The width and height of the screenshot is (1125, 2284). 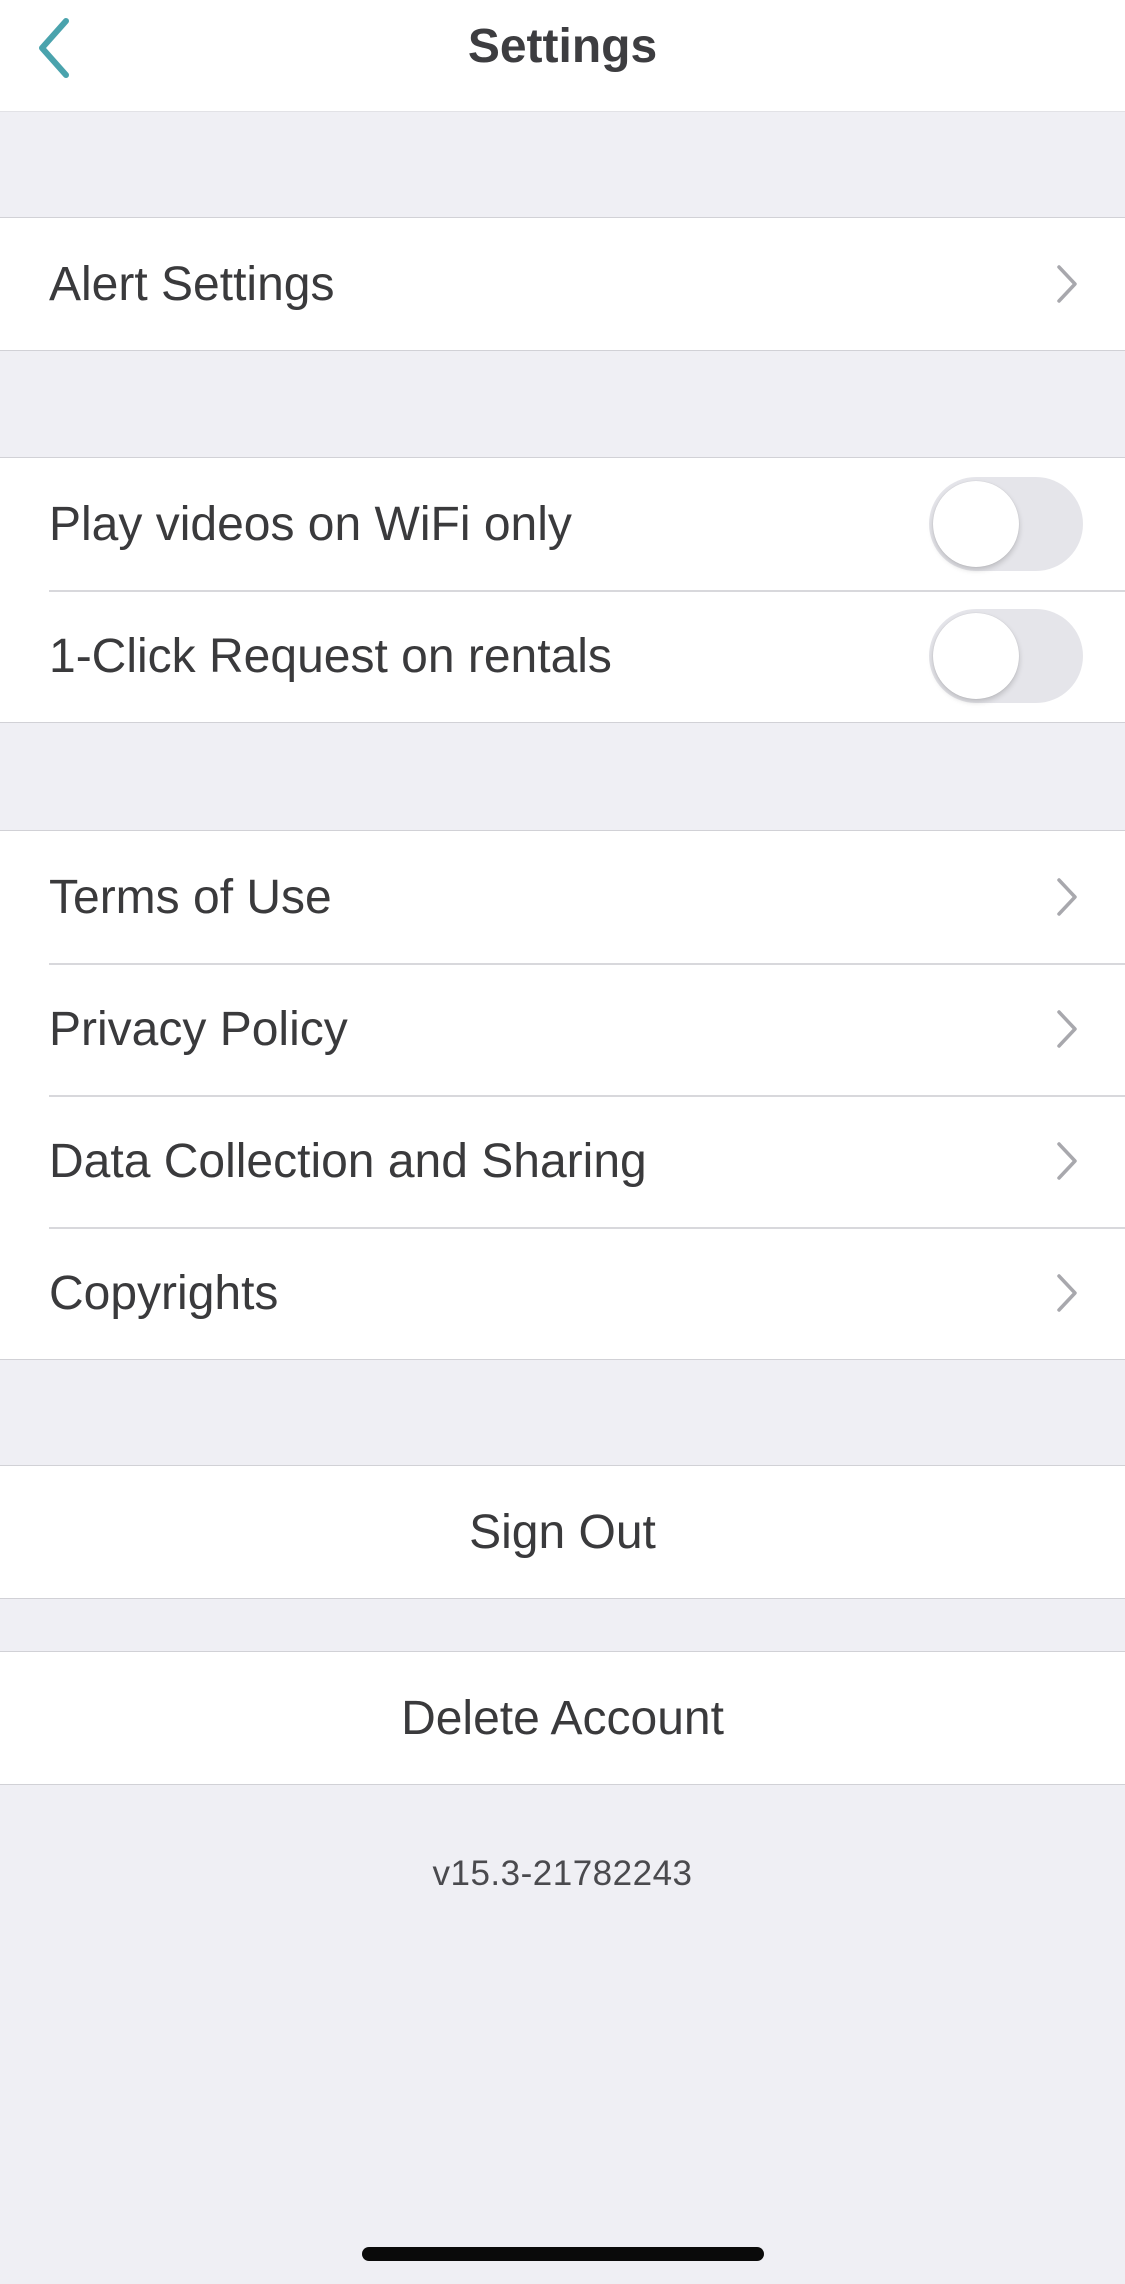 I want to click on copyrights-row: Copyrights, so click(x=562, y=1293).